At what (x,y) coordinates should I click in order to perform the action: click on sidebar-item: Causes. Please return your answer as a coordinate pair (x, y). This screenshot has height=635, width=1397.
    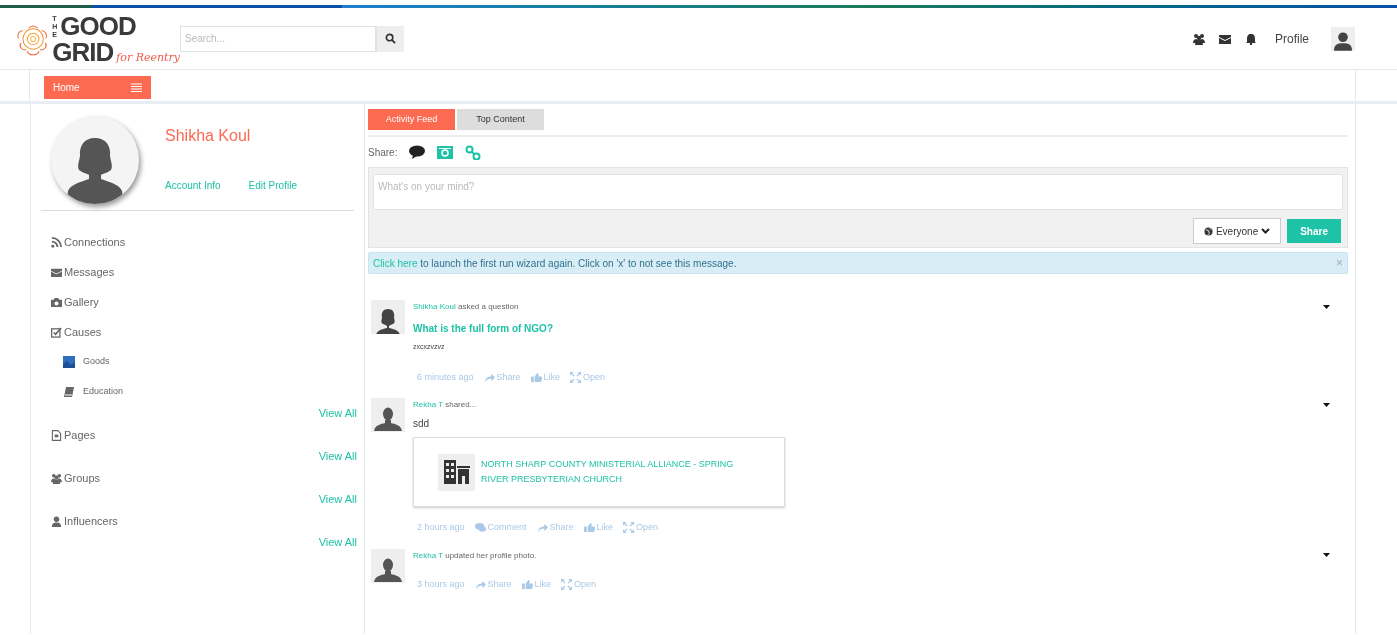
    Looking at the image, I should click on (76, 332).